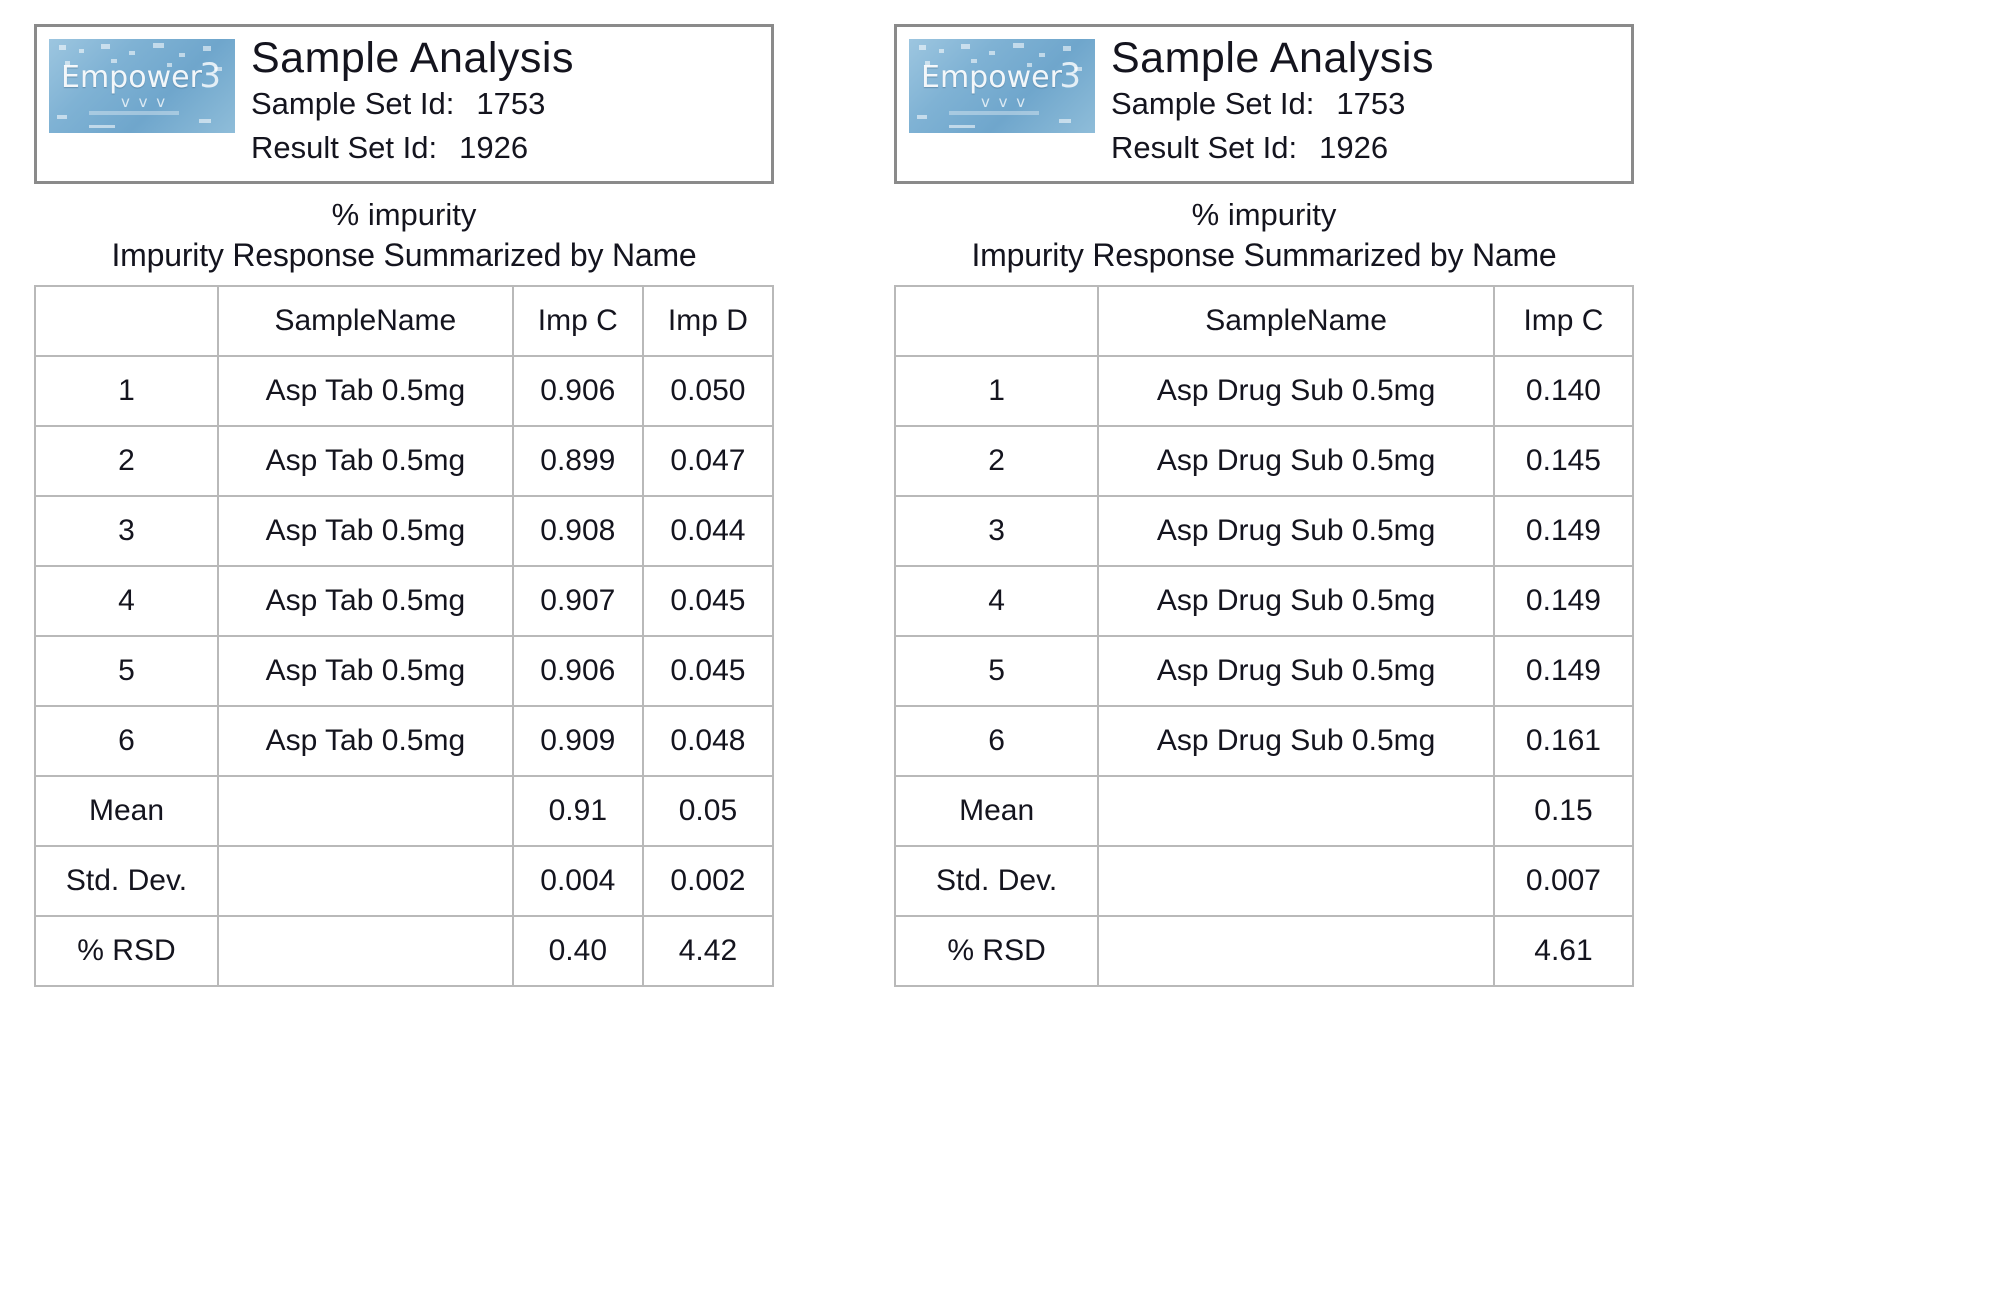  I want to click on table-row: 3 Asp Drug Sub 0.5mg 0.149, so click(1264, 530).